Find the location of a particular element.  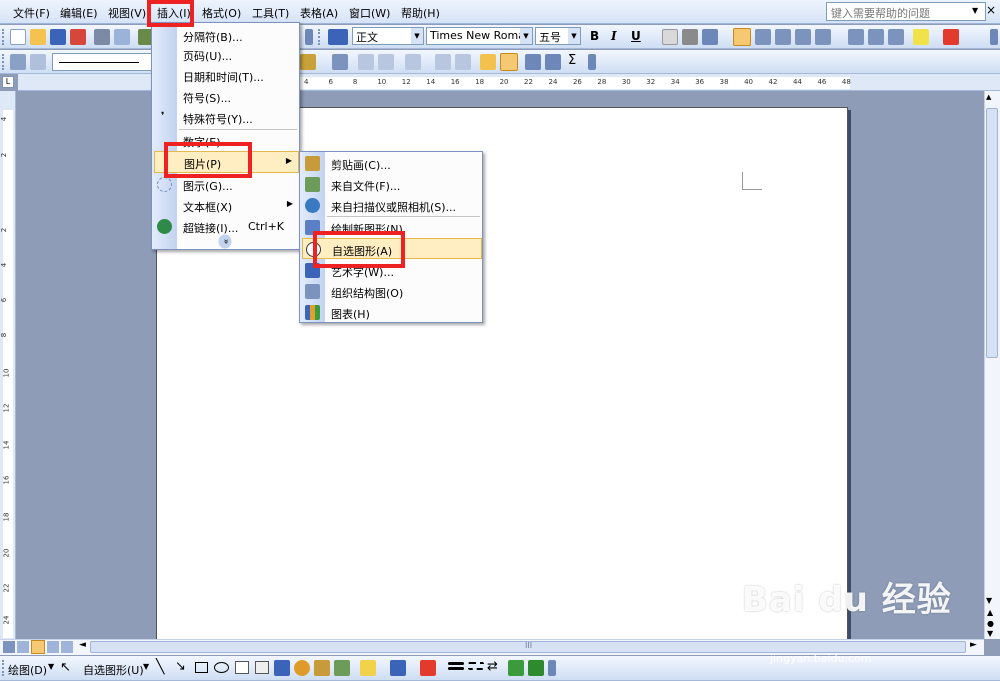

style-combo: 正文 ▼ is located at coordinates (388, 36).